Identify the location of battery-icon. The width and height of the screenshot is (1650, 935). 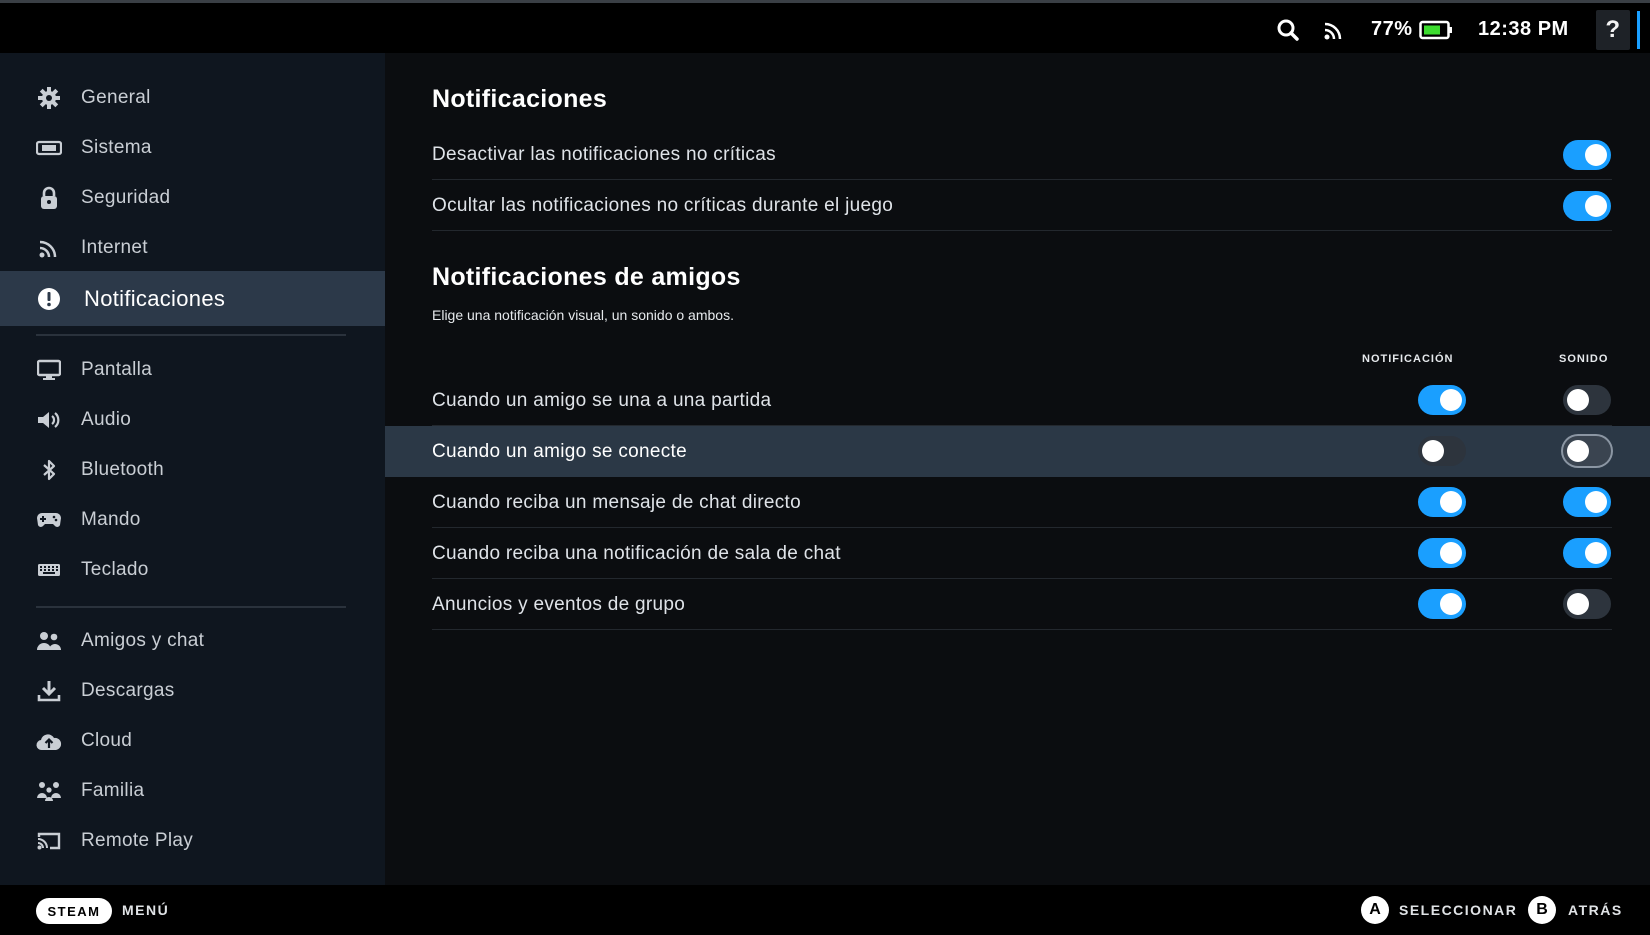
(1436, 29).